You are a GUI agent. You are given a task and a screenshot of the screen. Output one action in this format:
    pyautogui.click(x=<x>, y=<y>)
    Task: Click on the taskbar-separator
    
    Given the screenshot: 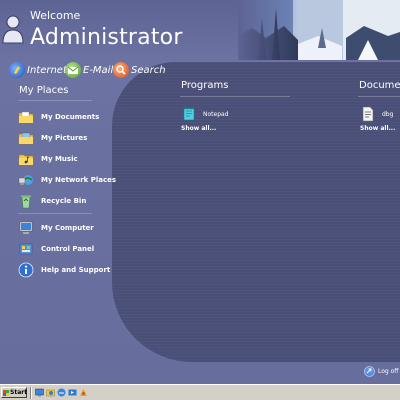 What is the action you would take?
    pyautogui.click(x=31, y=393)
    